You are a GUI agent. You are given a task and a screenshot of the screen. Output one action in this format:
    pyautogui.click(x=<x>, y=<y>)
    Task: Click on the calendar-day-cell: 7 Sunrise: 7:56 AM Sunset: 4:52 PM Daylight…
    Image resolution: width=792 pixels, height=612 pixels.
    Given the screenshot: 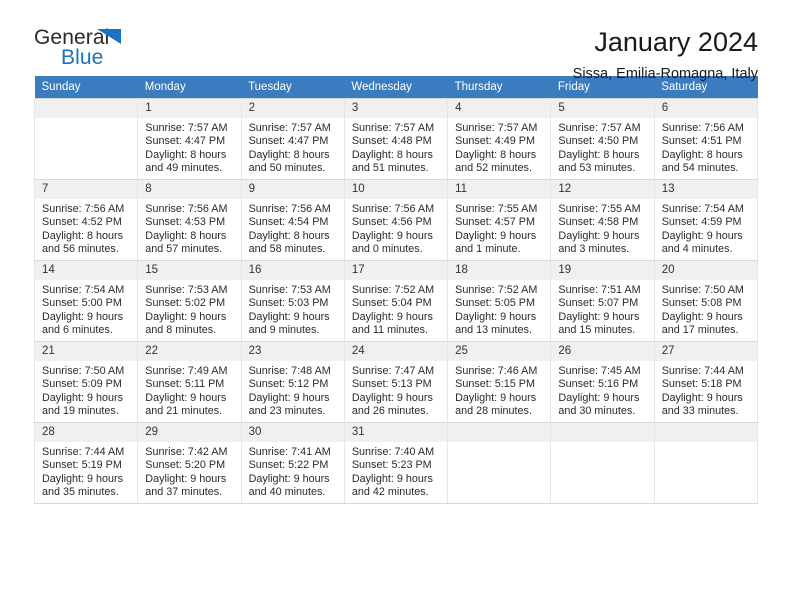 What is the action you would take?
    pyautogui.click(x=86, y=220)
    